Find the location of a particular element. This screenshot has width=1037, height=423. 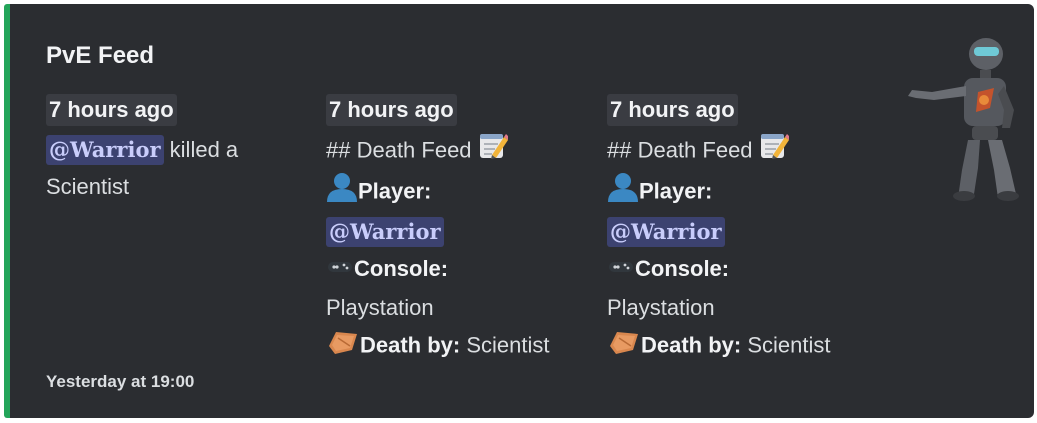

field-value: @Warrior killed a Scientist is located at coordinates (186, 168).